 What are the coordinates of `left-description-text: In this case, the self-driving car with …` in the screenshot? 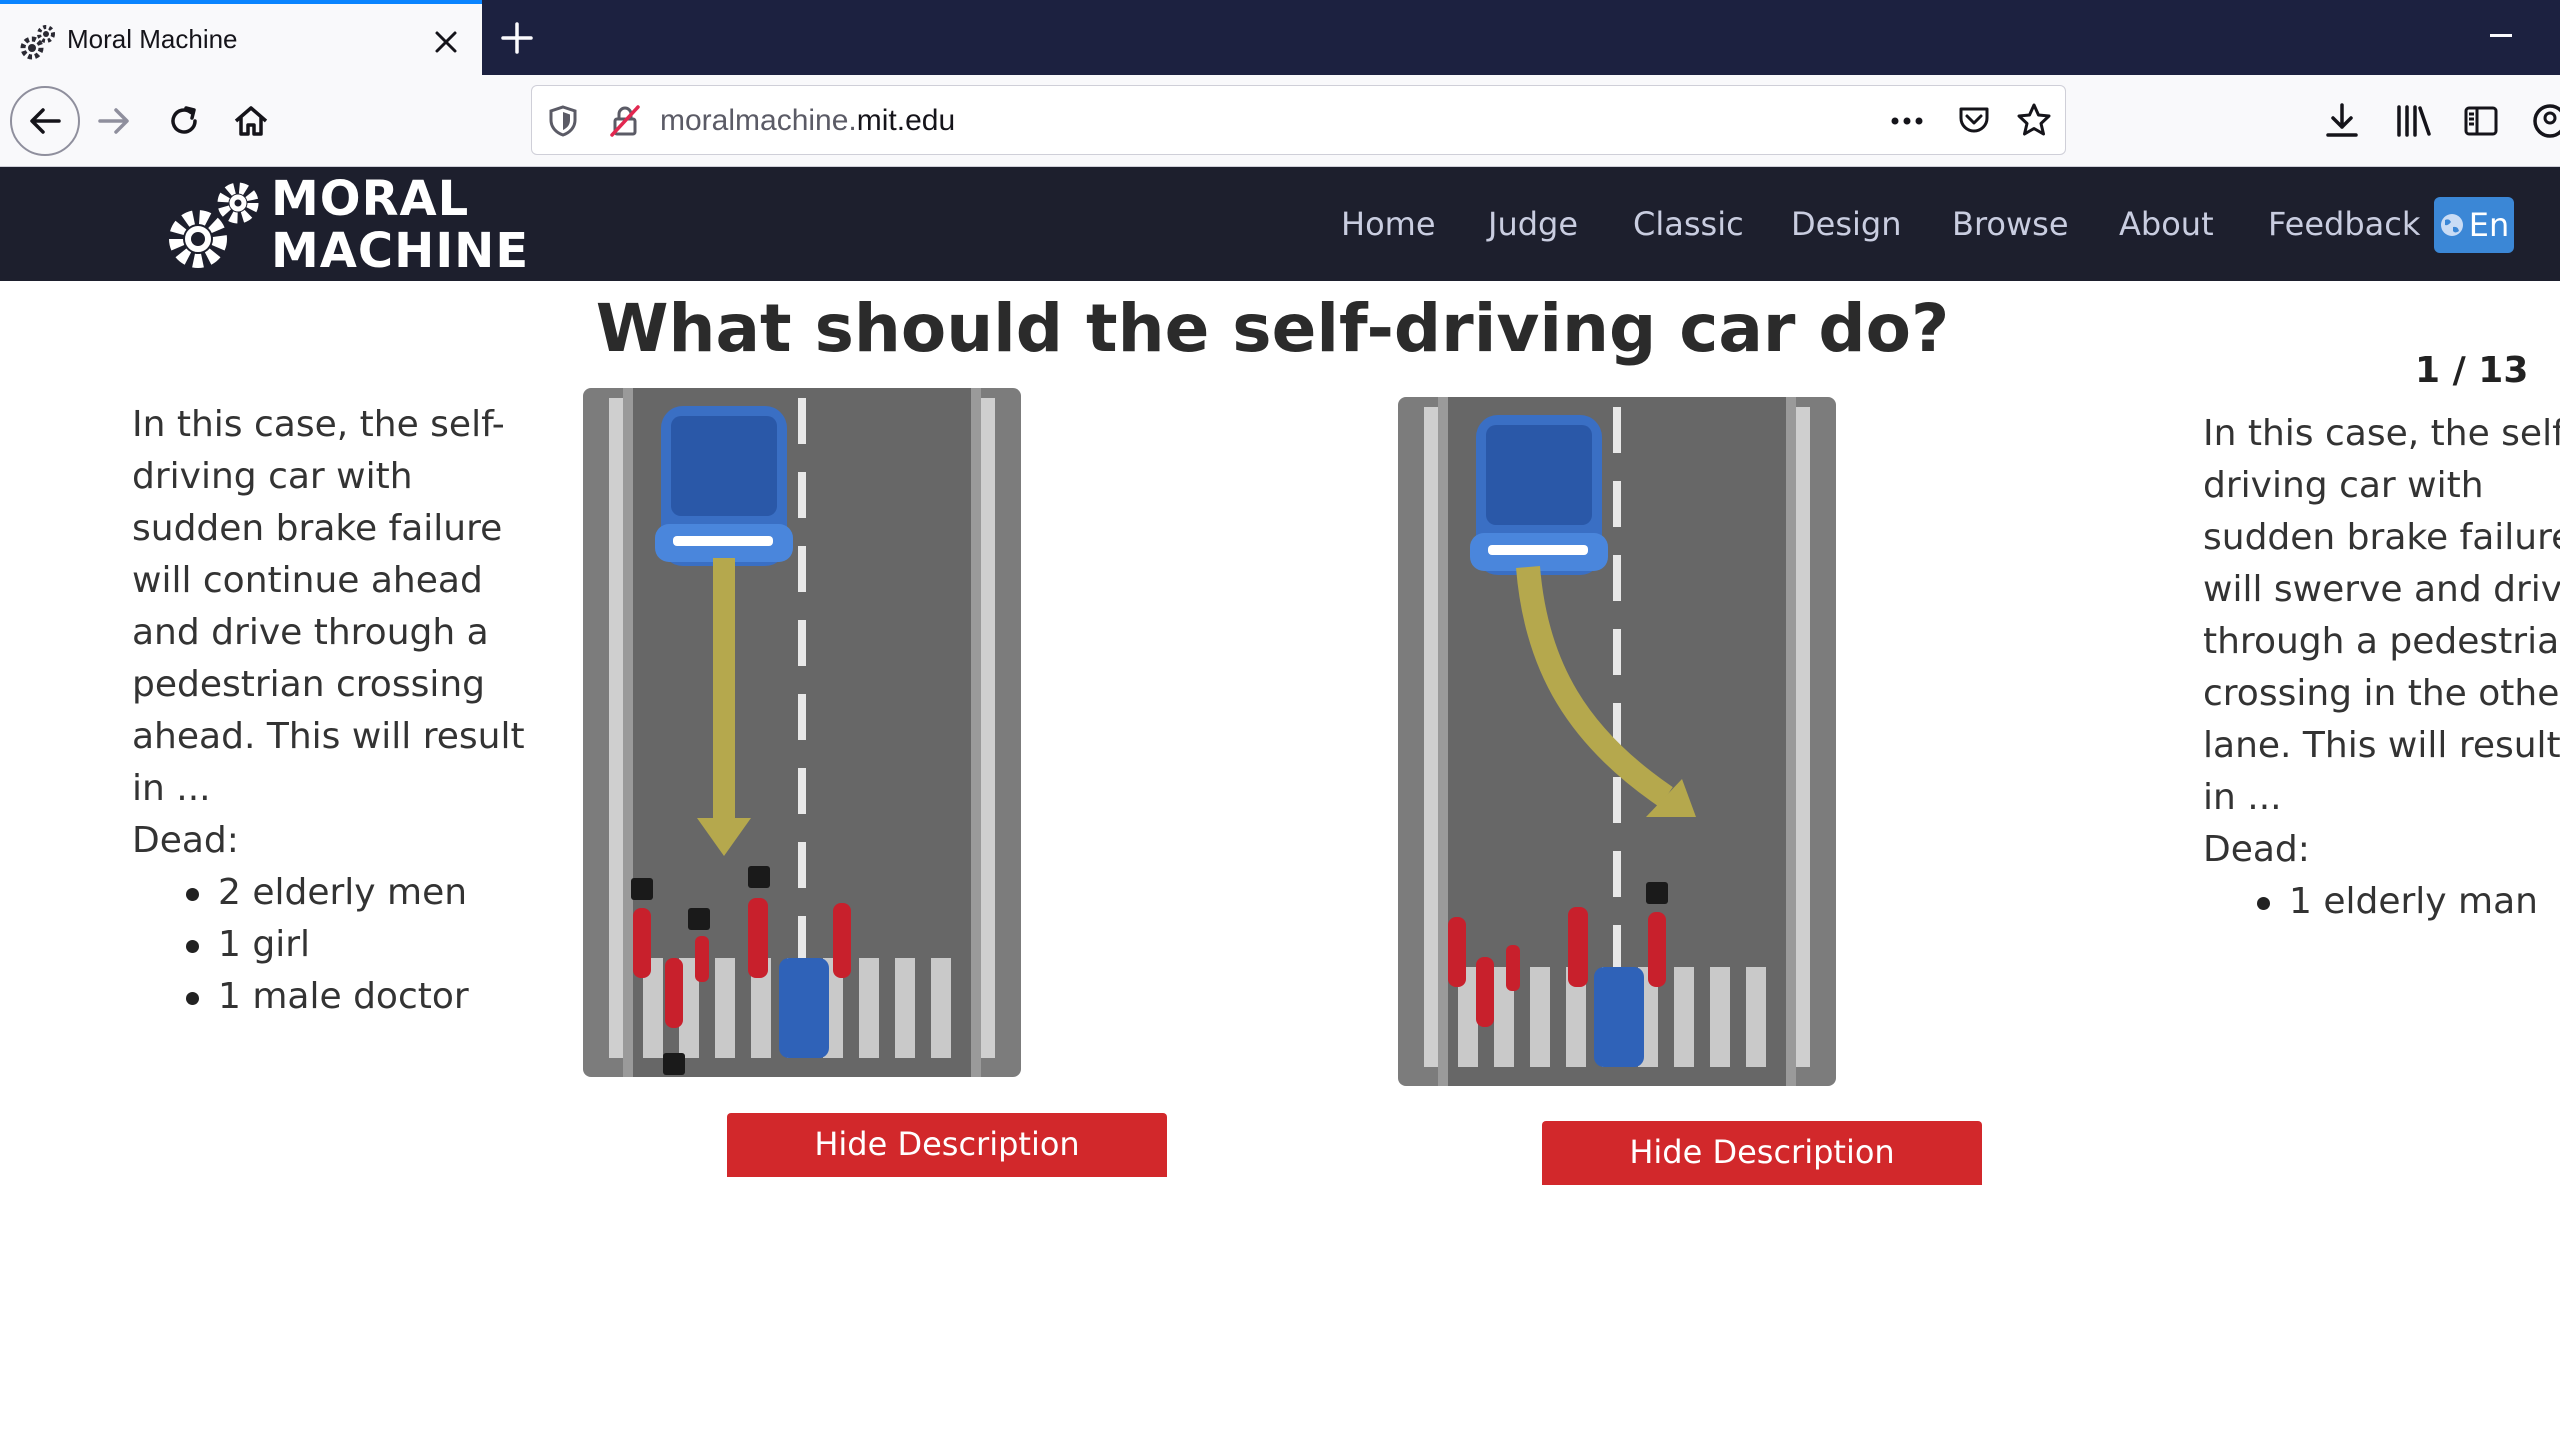 It's located at (328, 606).